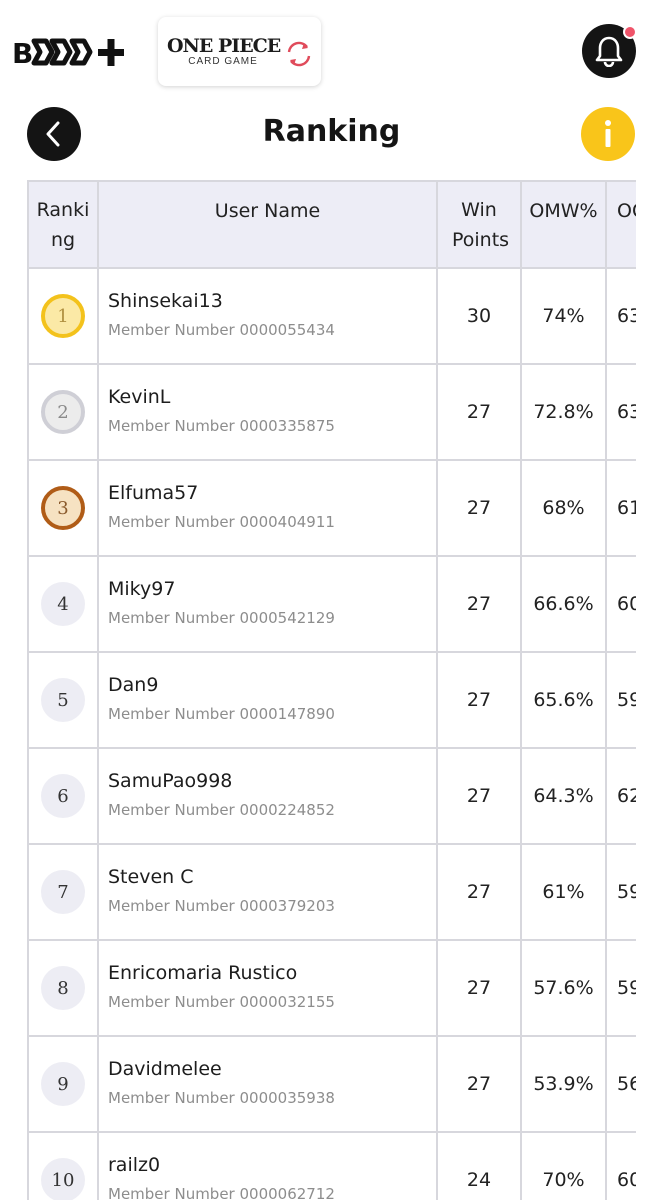 The image size is (663, 1200). I want to click on rank-medal-icon: 4, so click(63, 604).